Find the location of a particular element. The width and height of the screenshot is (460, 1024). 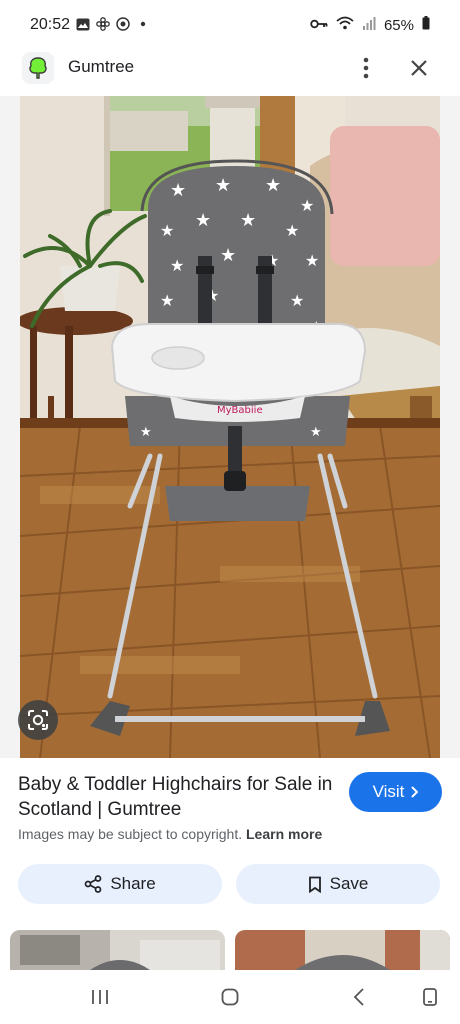

back-icon is located at coordinates (358, 997).